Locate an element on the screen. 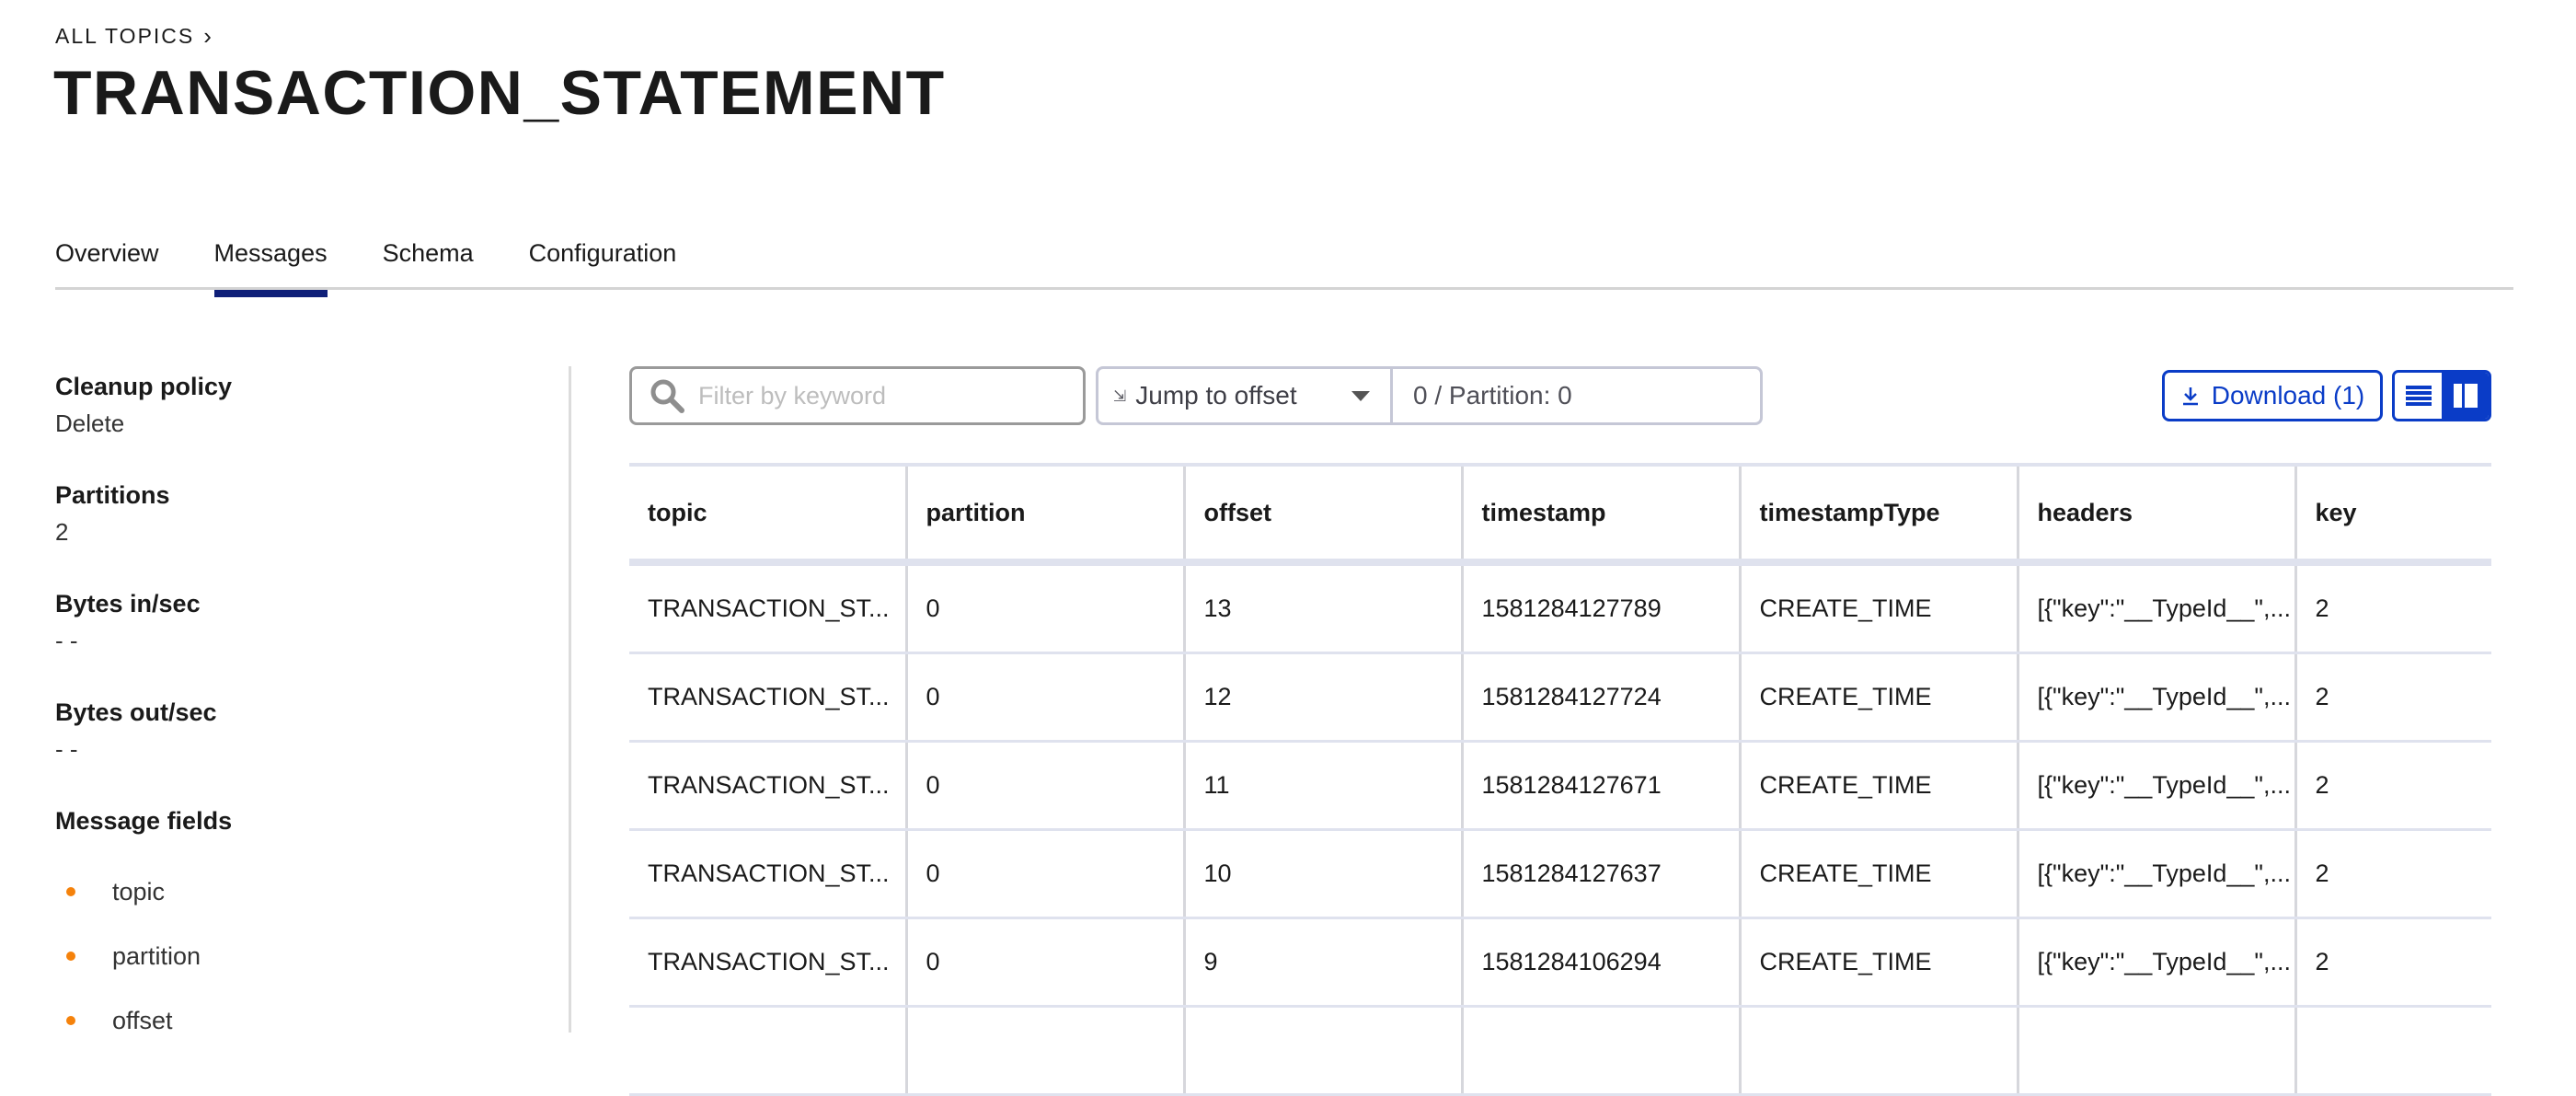 The height and width of the screenshot is (1096, 2576). cell-timestamp: 1581284127671 is located at coordinates (1602, 786).